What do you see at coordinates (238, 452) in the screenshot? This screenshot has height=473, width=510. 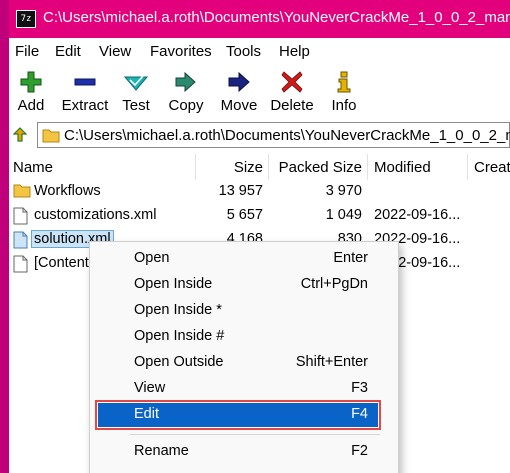 I see `menu-item-rename: Rename F2` at bounding box center [238, 452].